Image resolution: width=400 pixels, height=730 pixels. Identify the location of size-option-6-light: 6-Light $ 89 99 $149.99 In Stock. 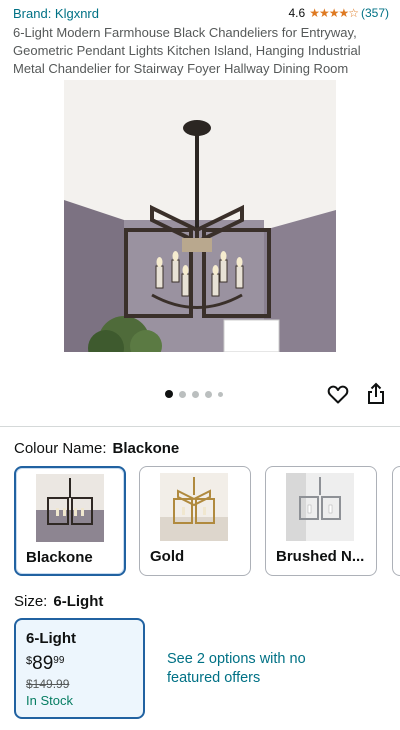
(79, 668).